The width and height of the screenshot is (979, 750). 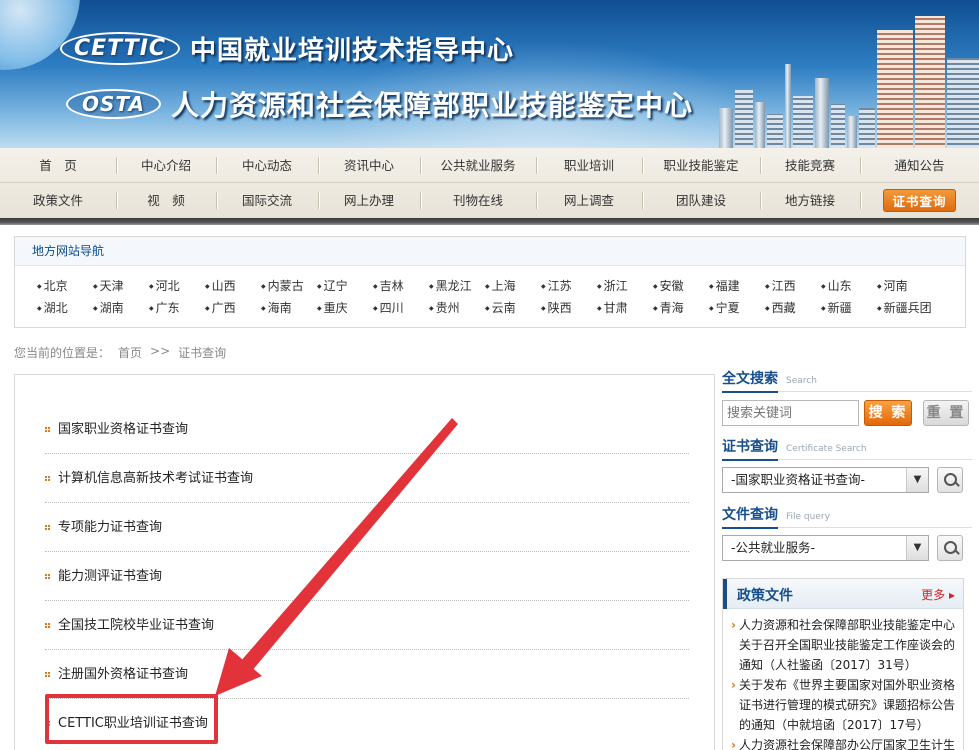 I want to click on province-link: 重庆, so click(x=345, y=308).